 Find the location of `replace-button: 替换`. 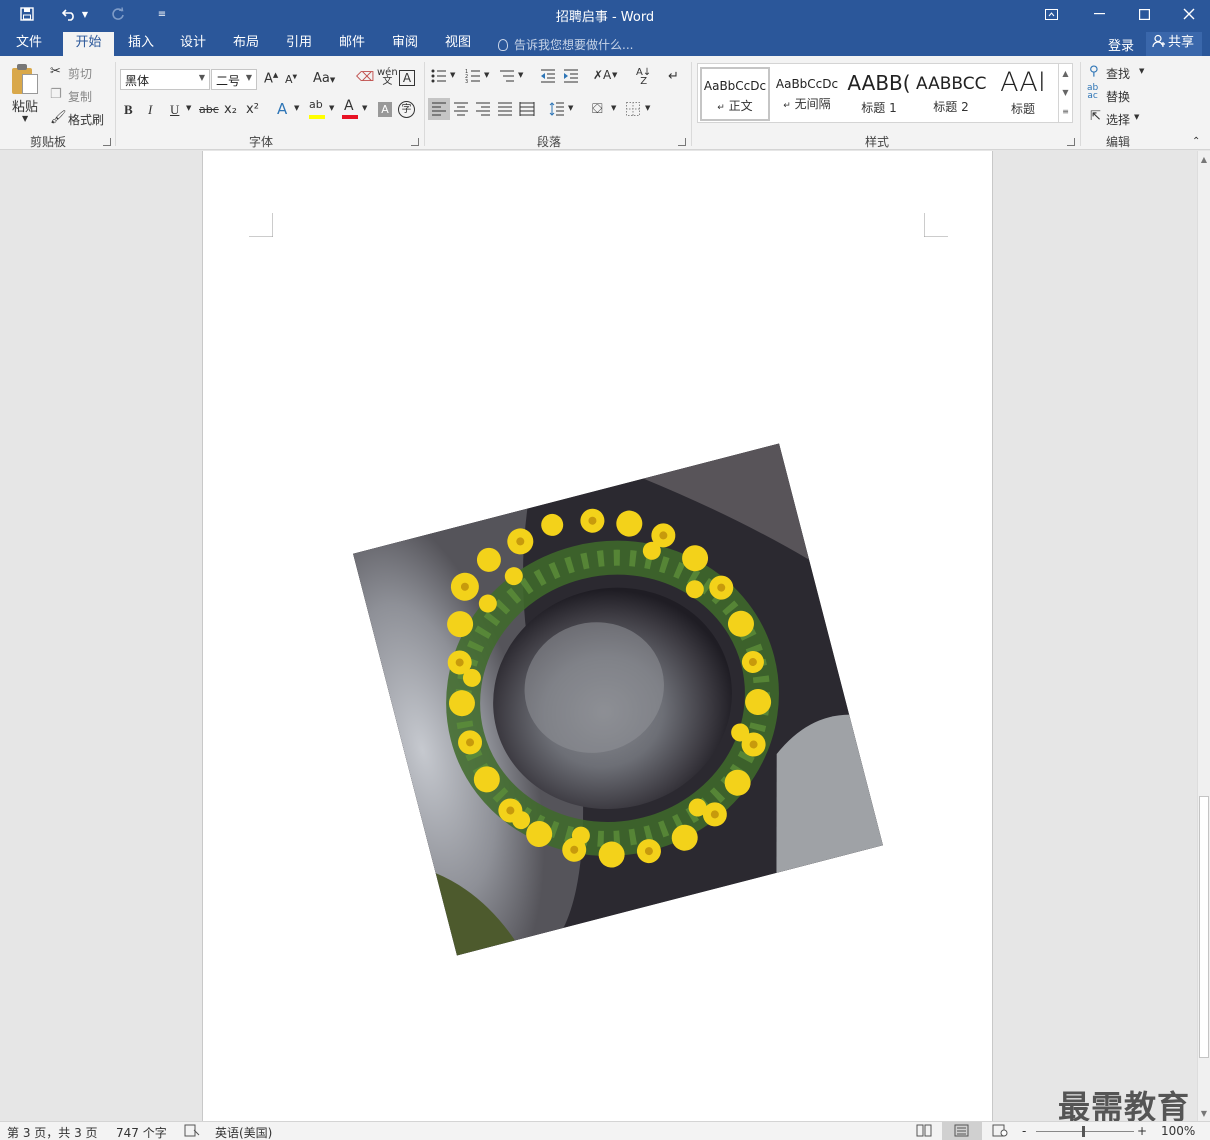

replace-button: 替换 is located at coordinates (1118, 96).